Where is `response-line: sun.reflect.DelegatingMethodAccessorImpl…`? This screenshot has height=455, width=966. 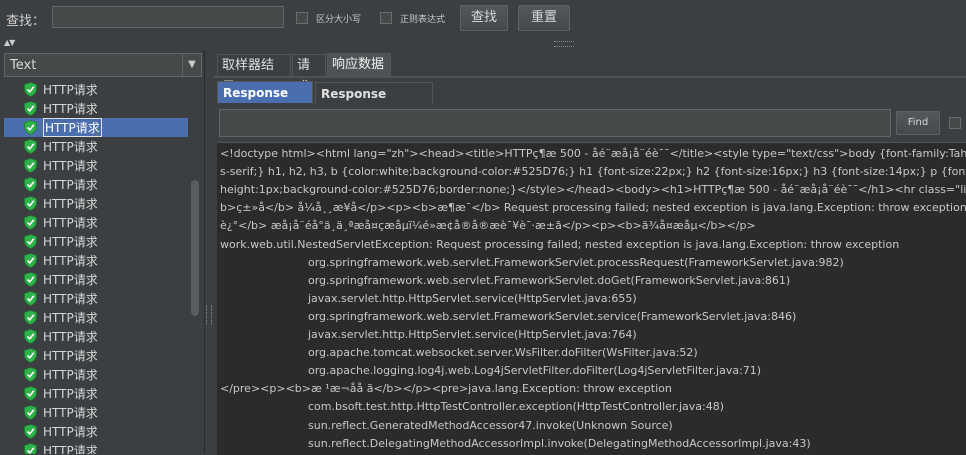 response-line: sun.reflect.DelegatingMethodAccessorImpl… is located at coordinates (559, 443).